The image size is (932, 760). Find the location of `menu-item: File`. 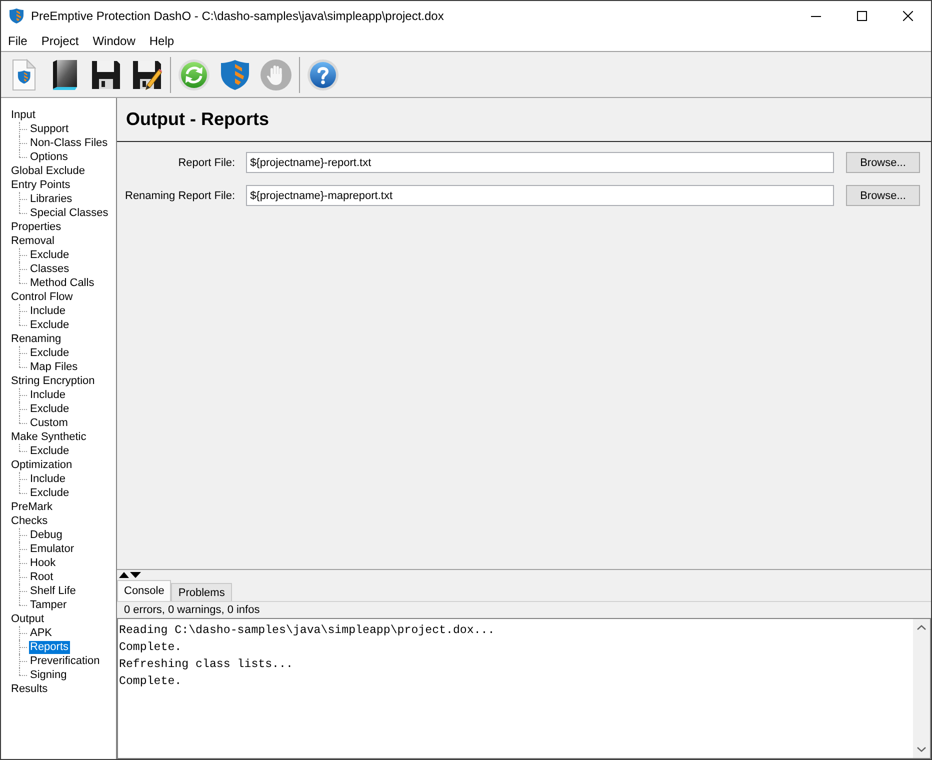

menu-item: File is located at coordinates (17, 41).